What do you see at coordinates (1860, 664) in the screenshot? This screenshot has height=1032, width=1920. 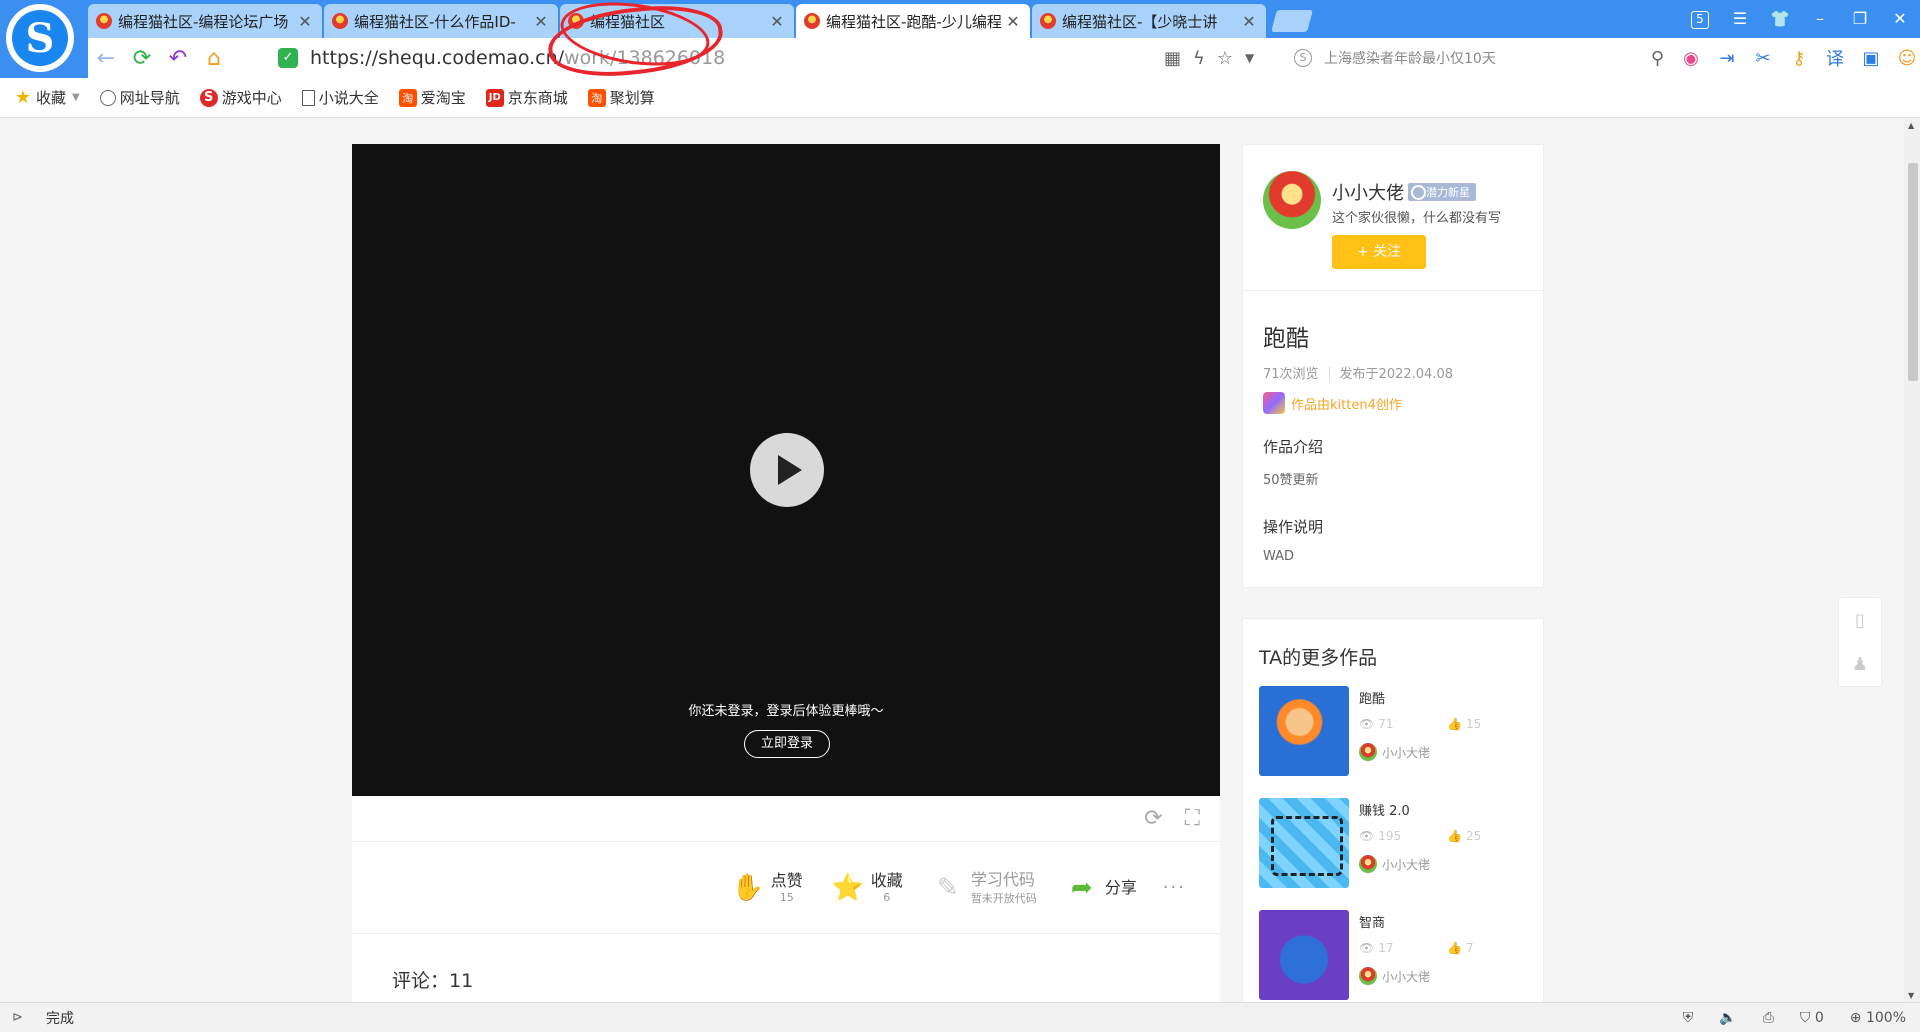 I see `qq-icon: ♟` at bounding box center [1860, 664].